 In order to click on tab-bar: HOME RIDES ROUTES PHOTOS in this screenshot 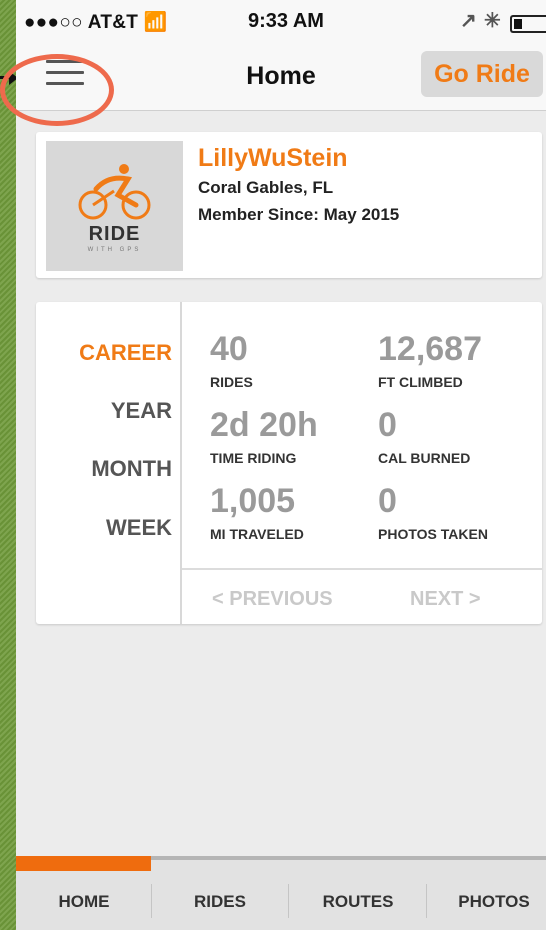, I will do `click(281, 893)`.